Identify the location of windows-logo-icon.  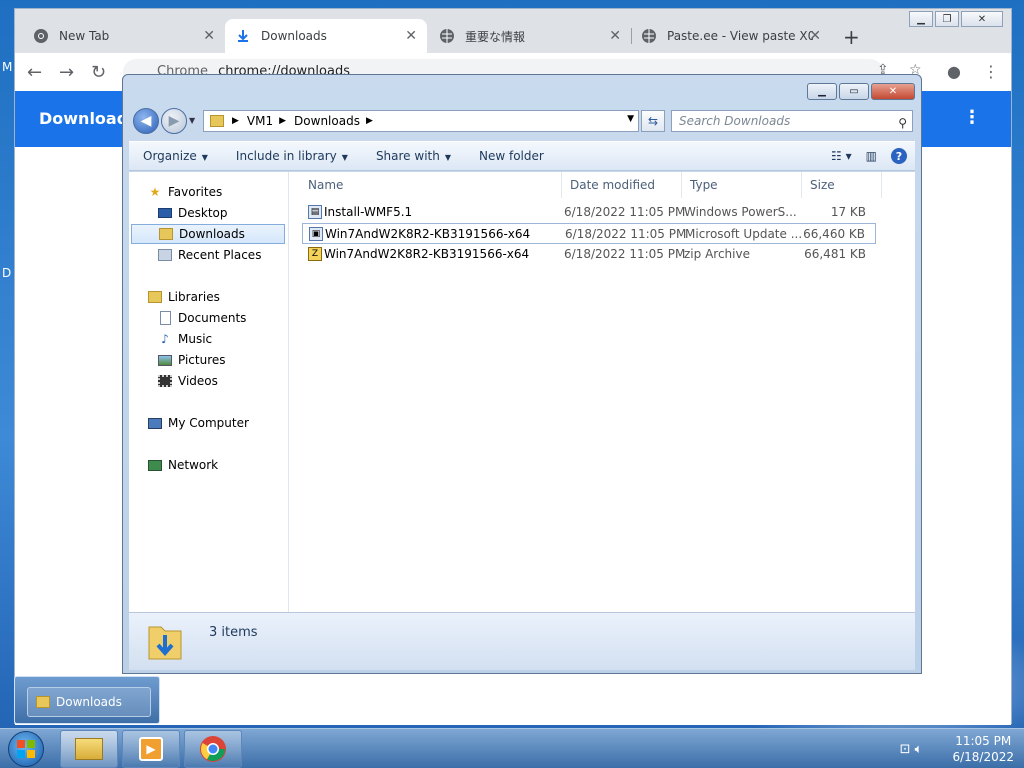
(26, 749).